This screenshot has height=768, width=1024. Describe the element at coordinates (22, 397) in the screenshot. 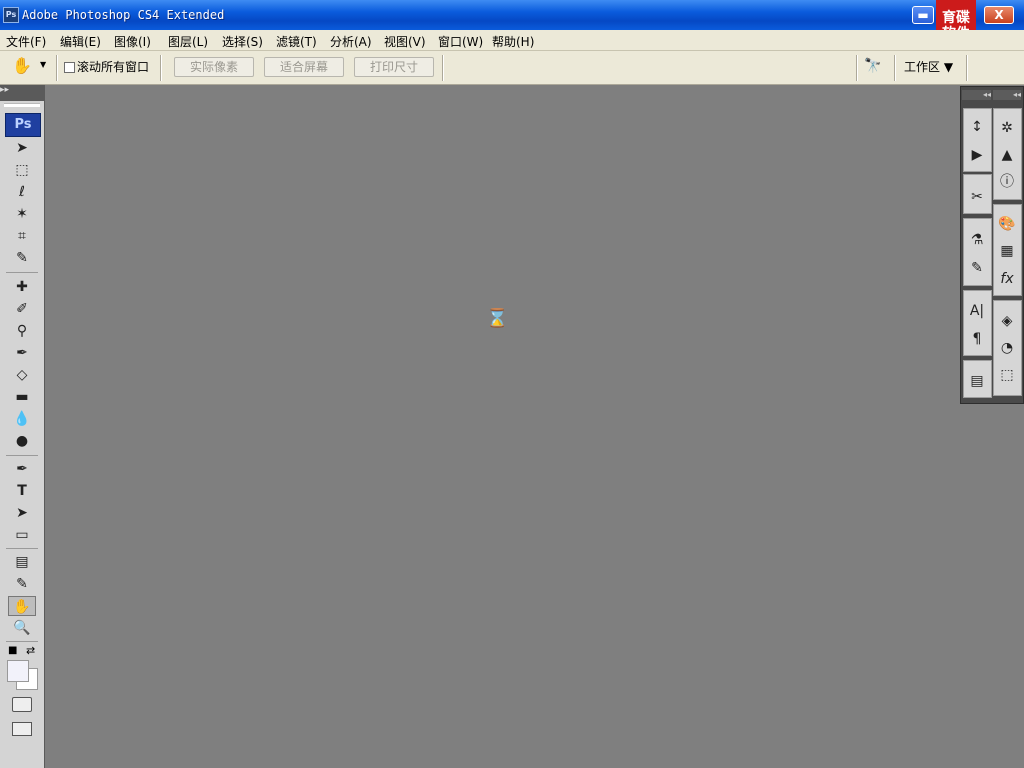

I see `gradient-tool-icon: ▬` at that location.